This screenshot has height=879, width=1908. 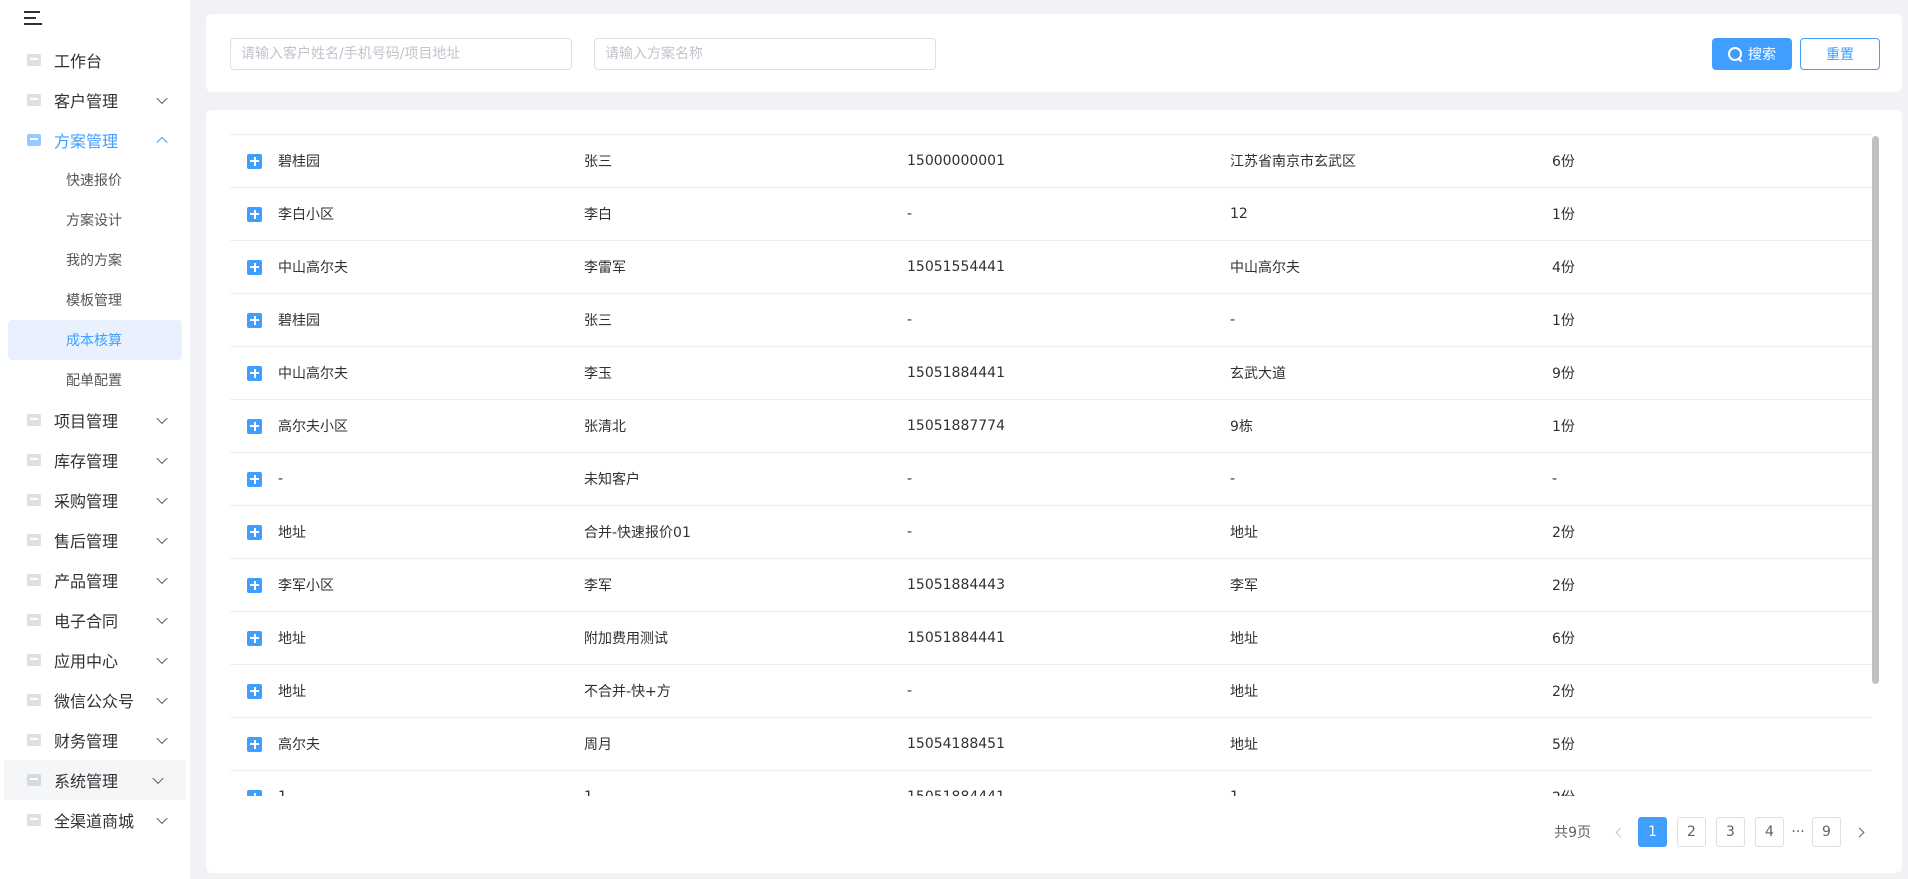 I want to click on table-cell: 高尔夫小区, so click(x=313, y=427).